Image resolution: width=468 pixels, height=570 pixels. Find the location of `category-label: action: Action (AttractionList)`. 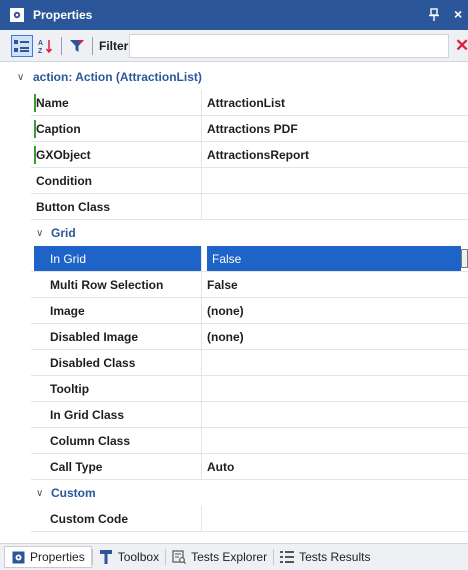

category-label: action: Action (AttractionList) is located at coordinates (117, 77).